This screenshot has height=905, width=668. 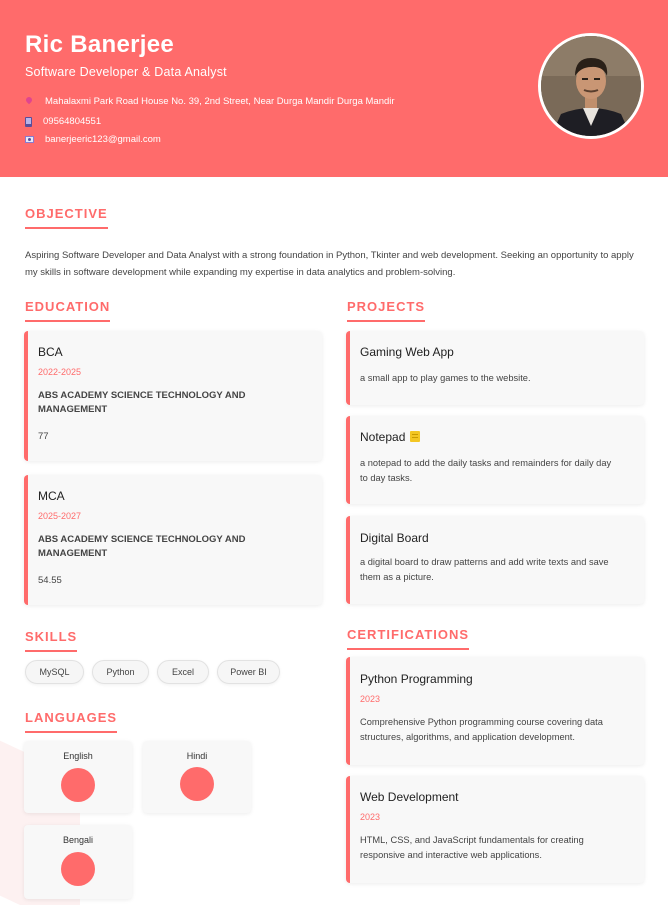 I want to click on project-name: Gaming Web App, so click(x=407, y=352).